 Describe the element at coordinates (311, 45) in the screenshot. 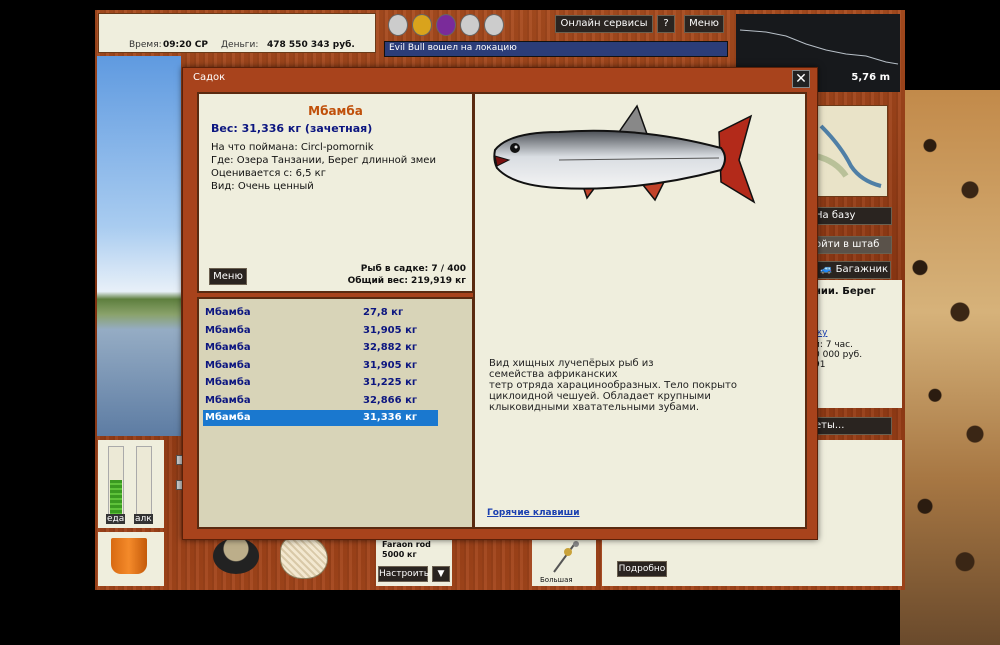

I see `money-value: 478 550 343 руб.` at that location.